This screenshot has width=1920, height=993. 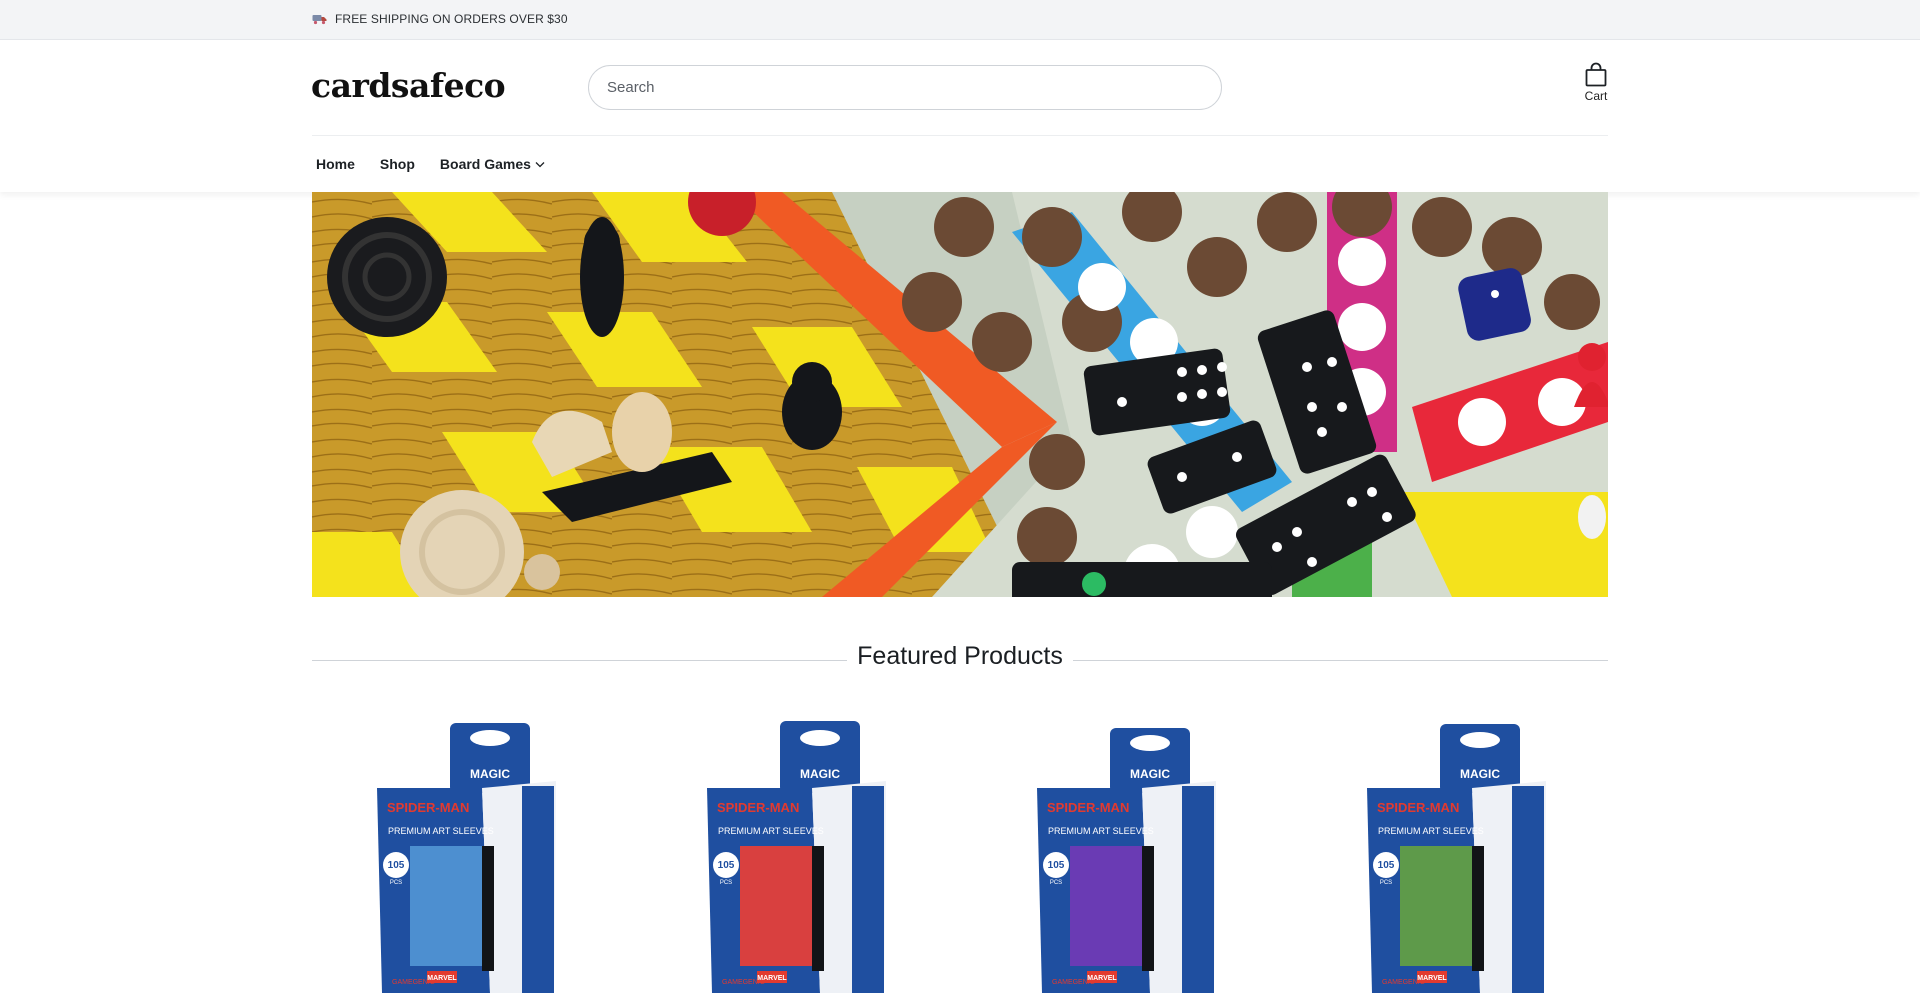 I want to click on main-nav: Home Shop Board Games, so click(x=430, y=164).